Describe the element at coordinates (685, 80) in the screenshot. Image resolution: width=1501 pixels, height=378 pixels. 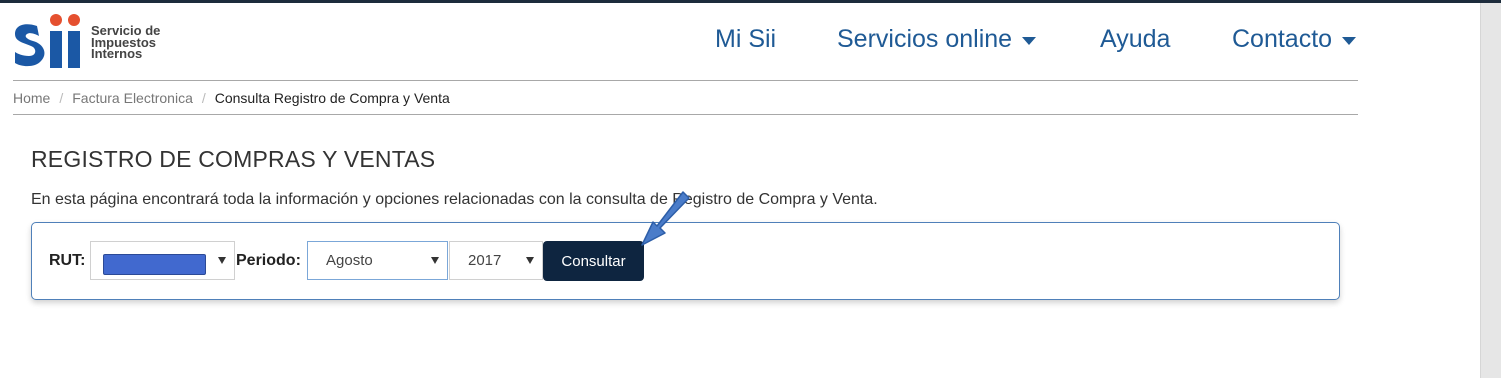
I see `header-divider` at that location.